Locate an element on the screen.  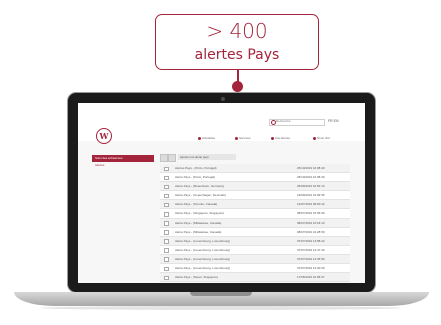
camera-icon is located at coordinates (223, 99).